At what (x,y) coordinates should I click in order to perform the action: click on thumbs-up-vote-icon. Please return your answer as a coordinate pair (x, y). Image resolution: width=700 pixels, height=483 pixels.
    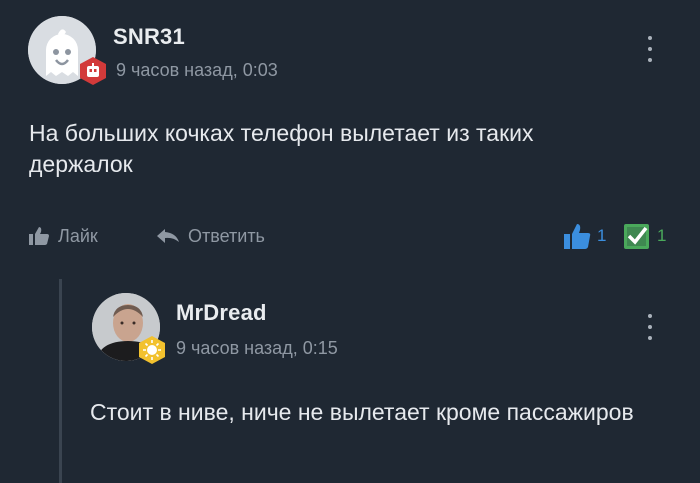
    Looking at the image, I should click on (577, 236).